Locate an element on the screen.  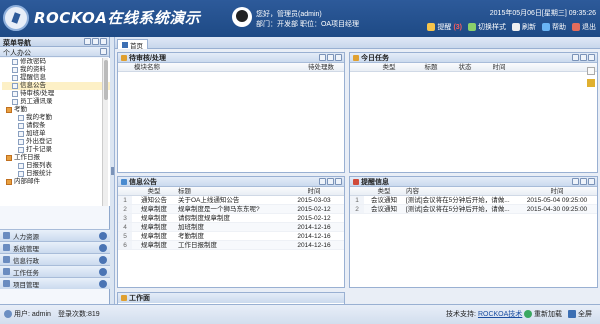
toolbar-label: 刷新 is located at coordinates (529, 27).